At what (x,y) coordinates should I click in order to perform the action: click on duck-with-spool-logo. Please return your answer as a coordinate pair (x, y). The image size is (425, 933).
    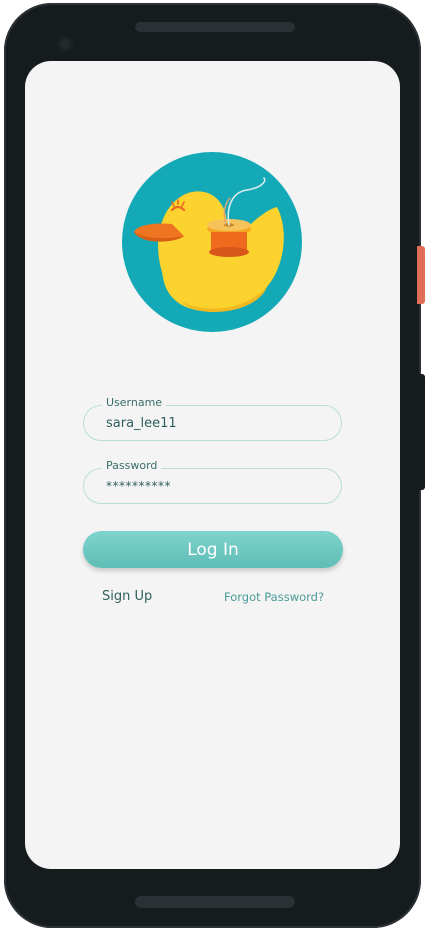
    Looking at the image, I should click on (212, 242).